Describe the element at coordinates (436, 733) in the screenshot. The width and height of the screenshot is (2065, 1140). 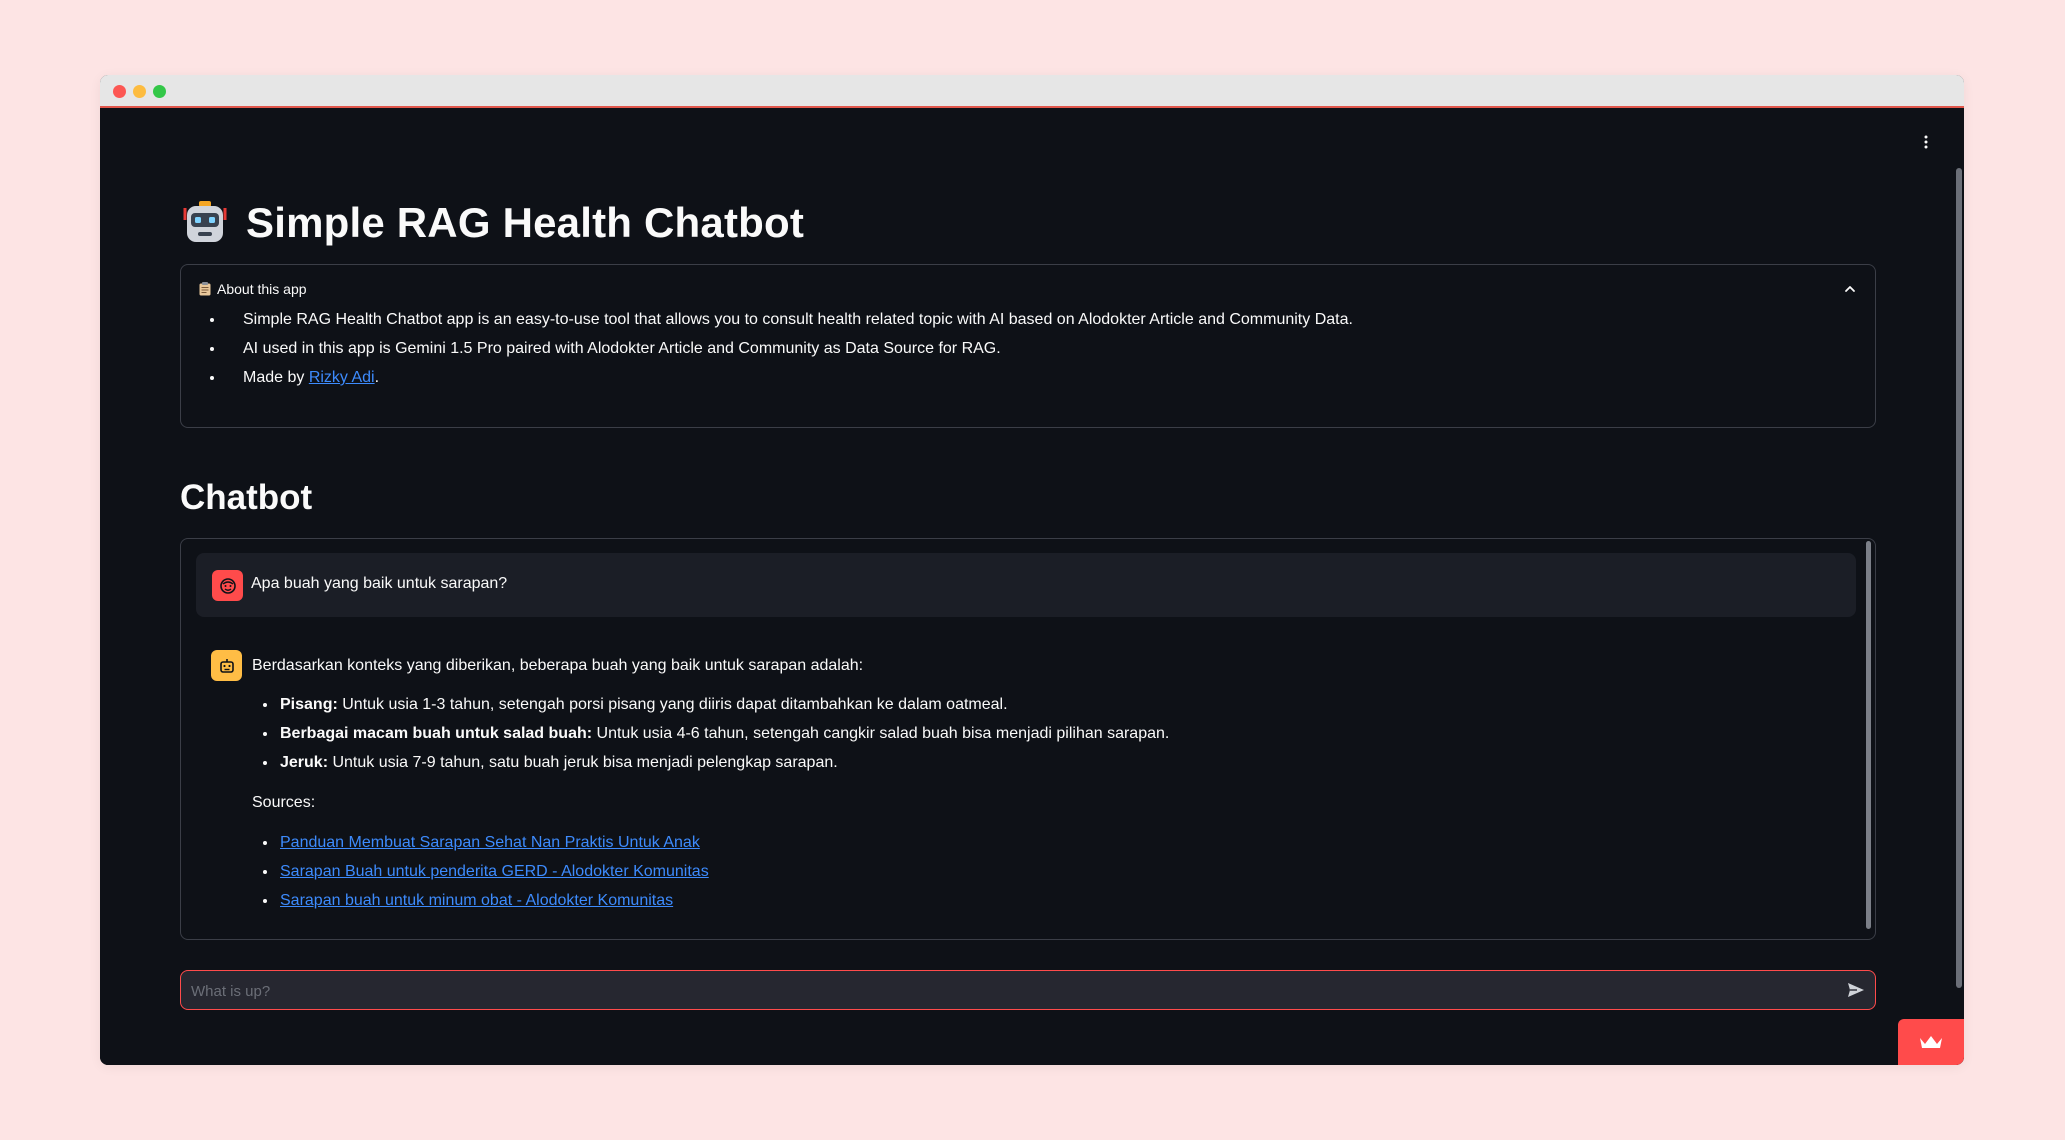
I see `fruit-item-title: Berbagai macam buah untuk salad buah:` at that location.